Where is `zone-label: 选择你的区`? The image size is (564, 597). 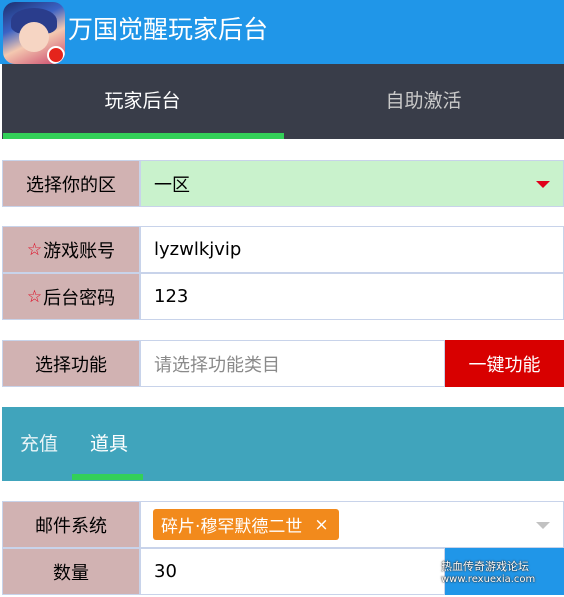
zone-label: 选择你的区 is located at coordinates (71, 183).